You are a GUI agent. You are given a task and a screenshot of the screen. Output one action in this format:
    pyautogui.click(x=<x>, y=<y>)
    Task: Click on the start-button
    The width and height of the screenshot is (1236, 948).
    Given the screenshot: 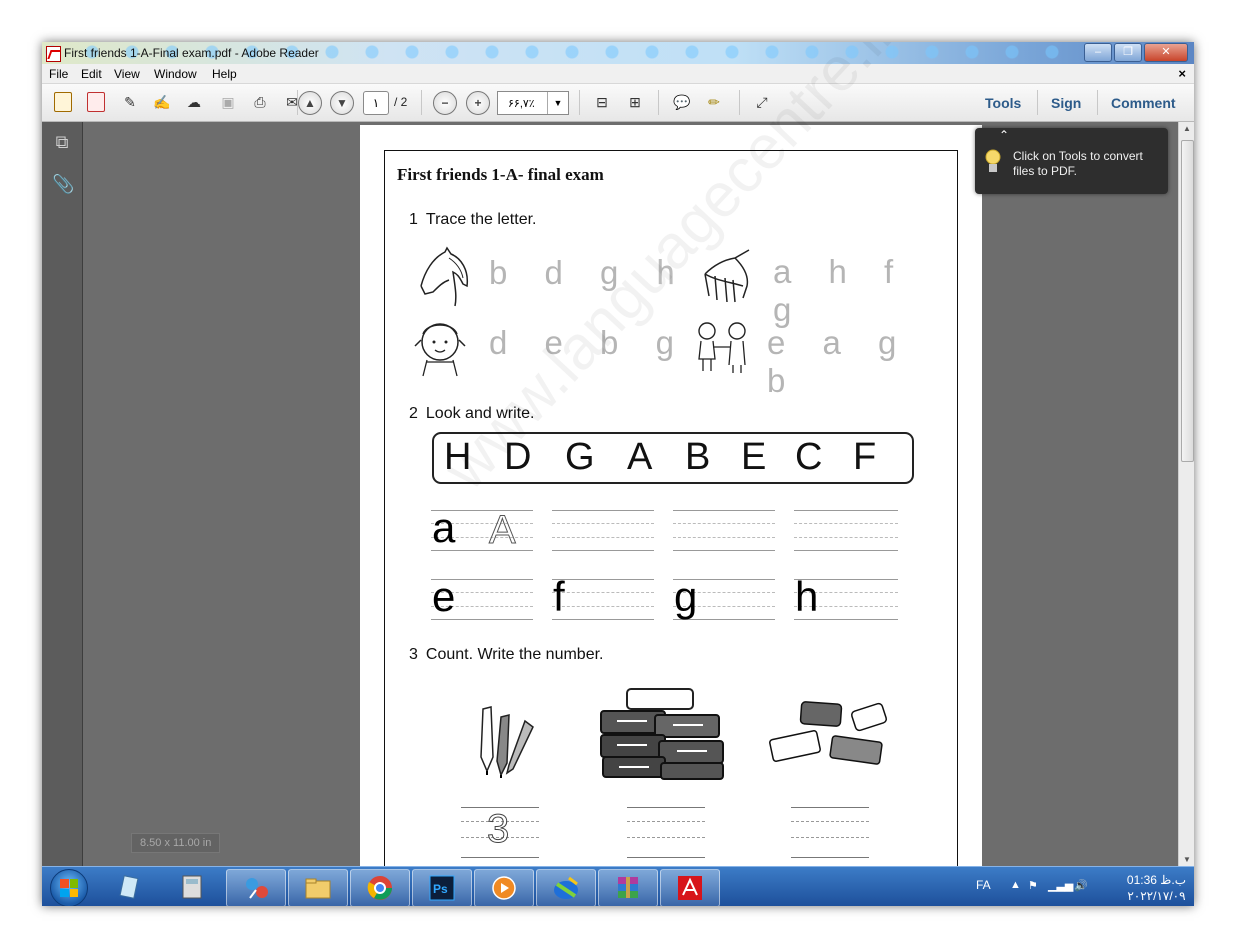 What is the action you would take?
    pyautogui.click(x=69, y=887)
    